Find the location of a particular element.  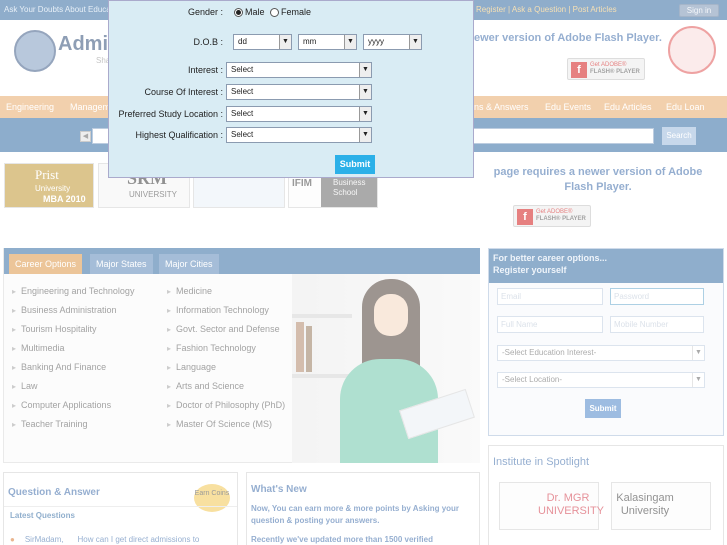

dob-day-value: dd is located at coordinates (242, 41).